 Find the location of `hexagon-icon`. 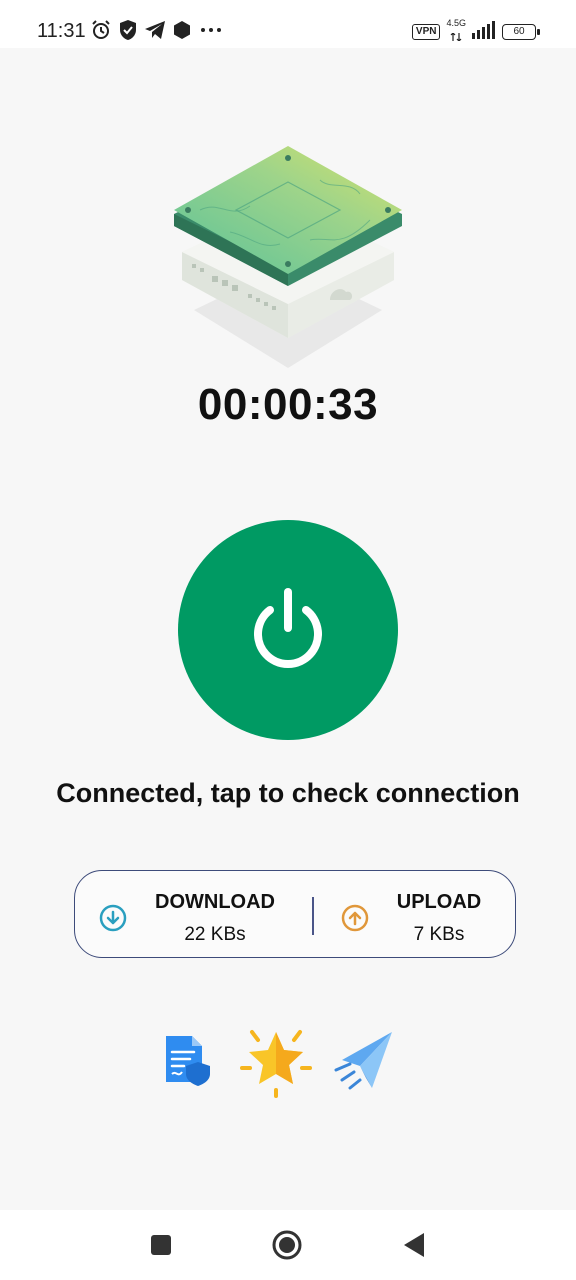

hexagon-icon is located at coordinates (182, 32).